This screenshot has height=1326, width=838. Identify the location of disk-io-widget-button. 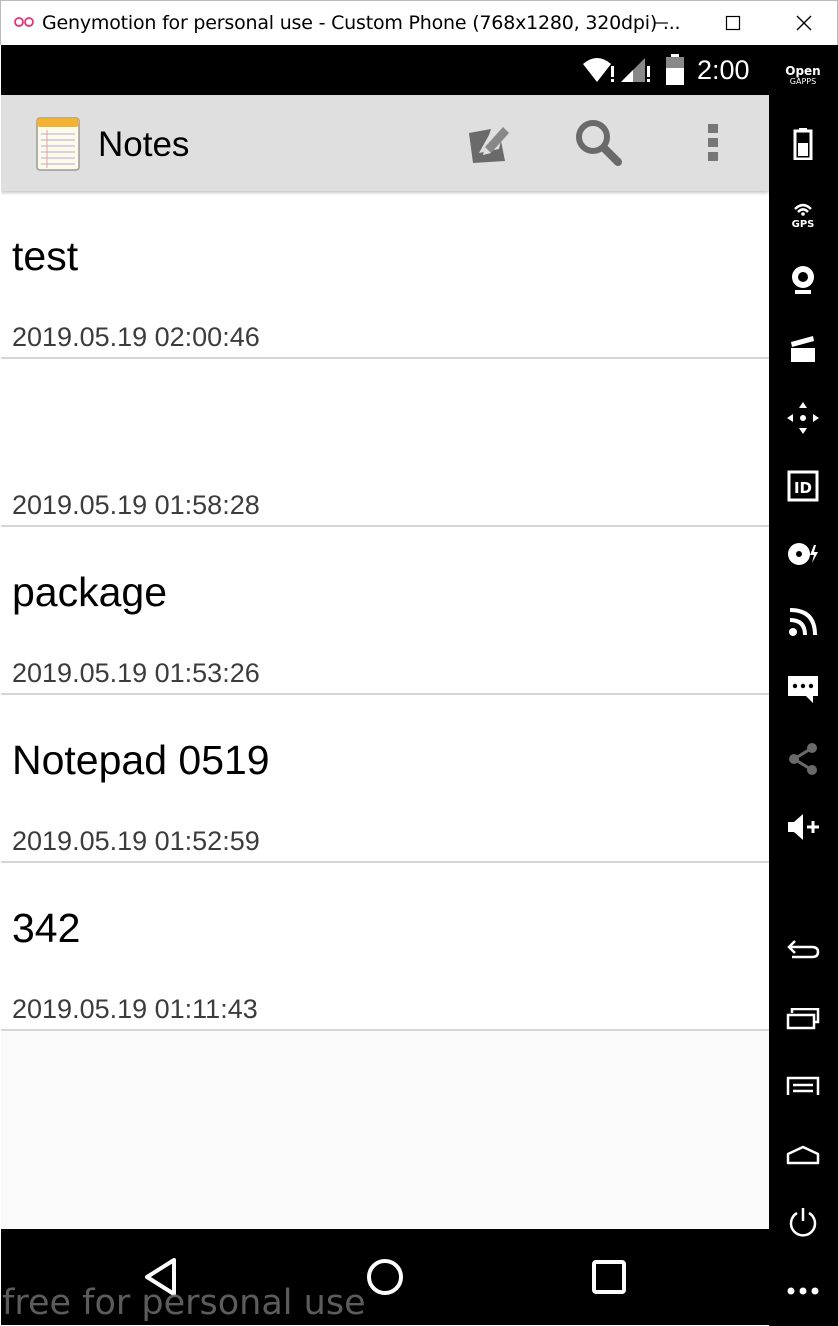
(803, 554).